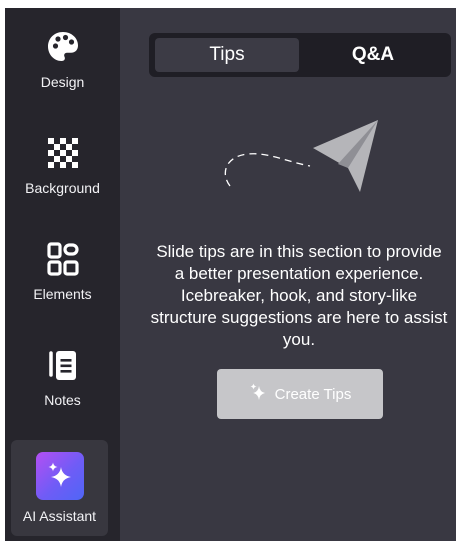 This screenshot has height=545, width=462. I want to click on tab-qa: Q&A, so click(373, 55).